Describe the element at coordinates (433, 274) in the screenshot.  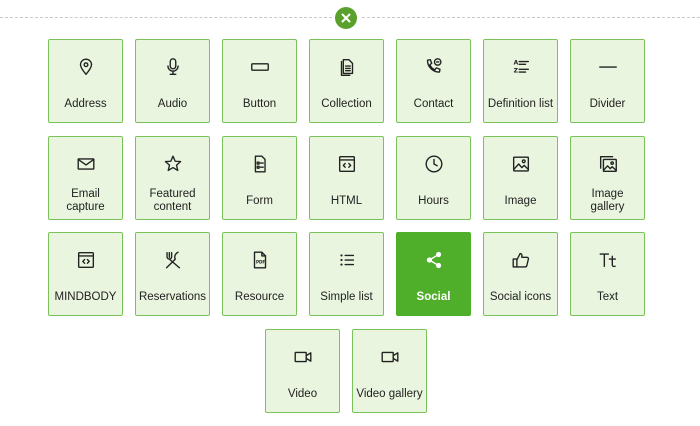
I see `block-tile-social: Social` at that location.